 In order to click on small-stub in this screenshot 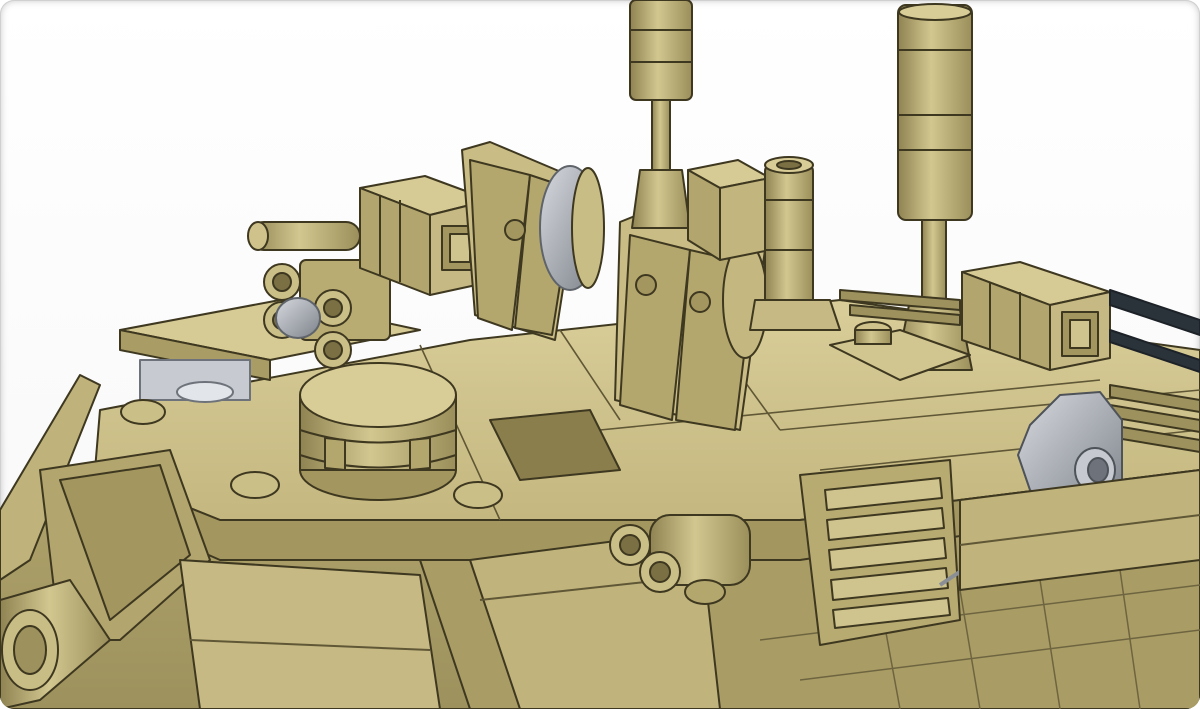, I will do `click(873, 333)`.